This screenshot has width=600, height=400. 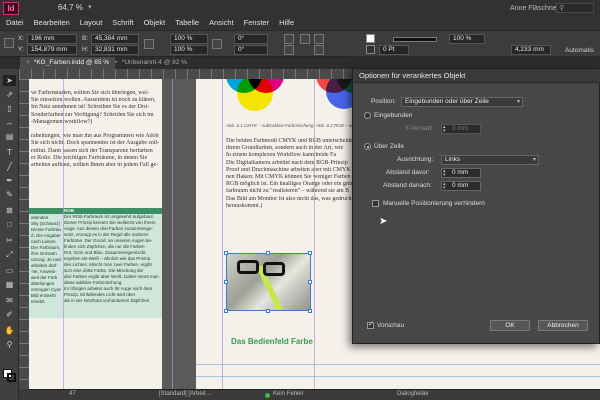 What do you see at coordinates (319, 50) in the screenshot?
I see `select-content-icon` at bounding box center [319, 50].